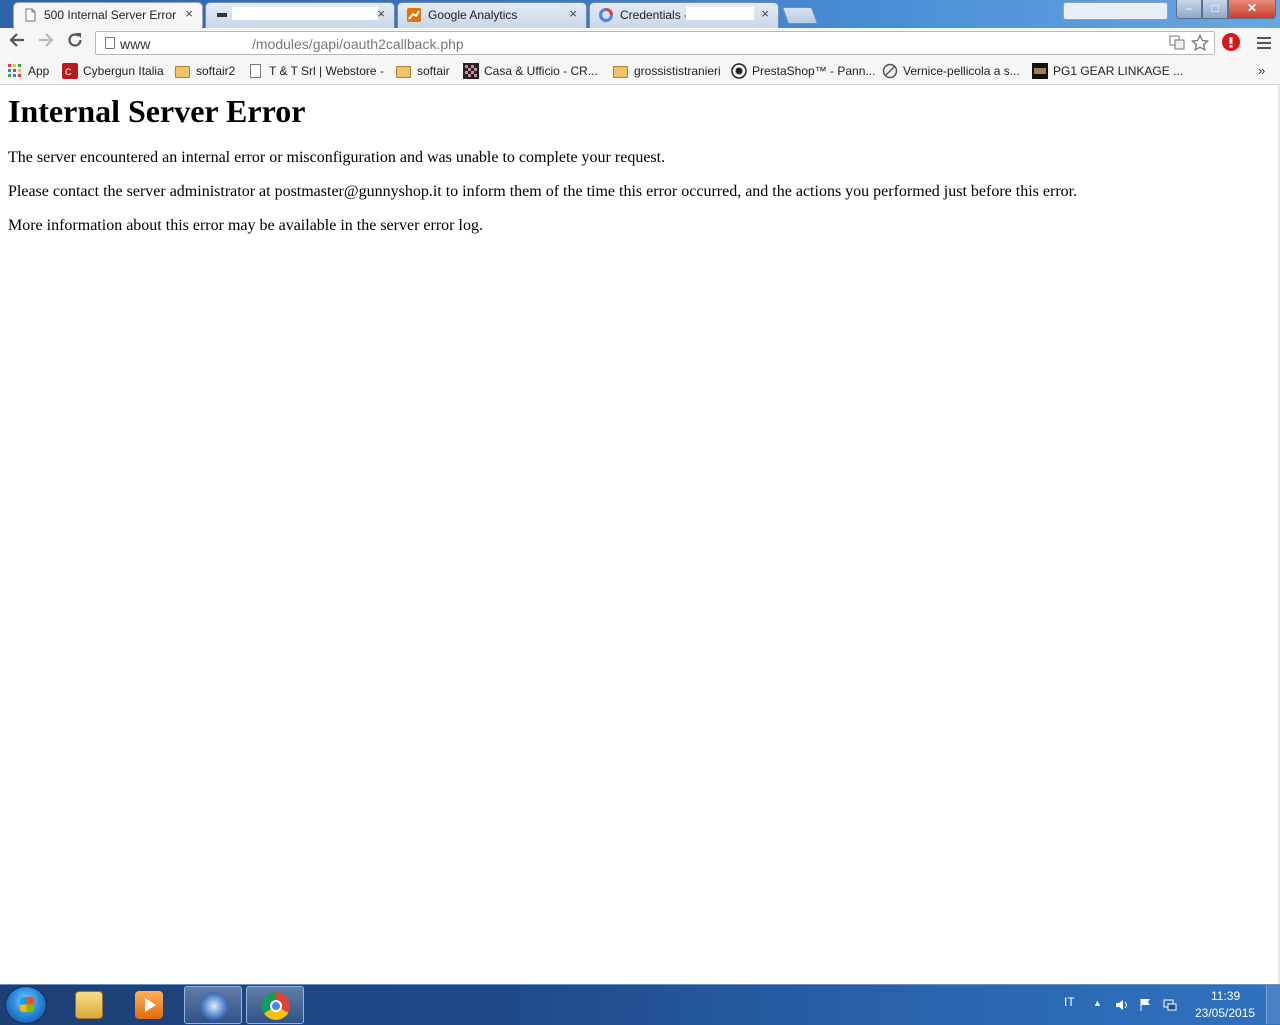  Describe the element at coordinates (1225, 996) in the screenshot. I see `clock-time: 11:39` at that location.